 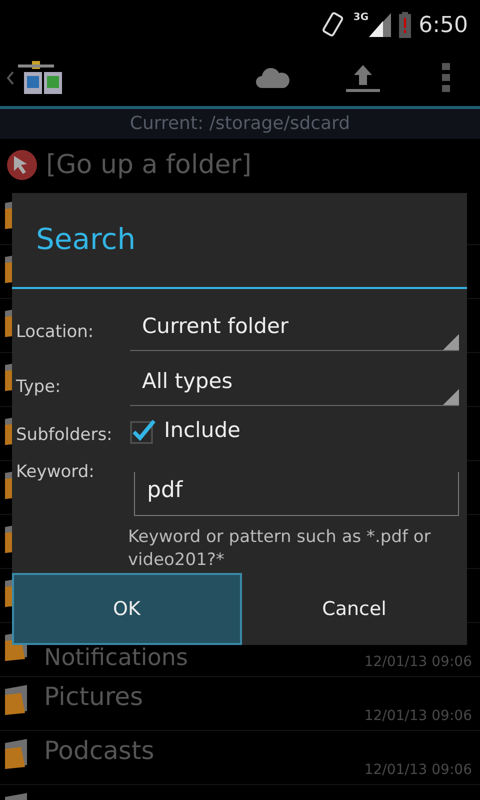 I want to click on hint-text: Keyword or pattern such as *.pdf or video201?*, so click(x=280, y=549).